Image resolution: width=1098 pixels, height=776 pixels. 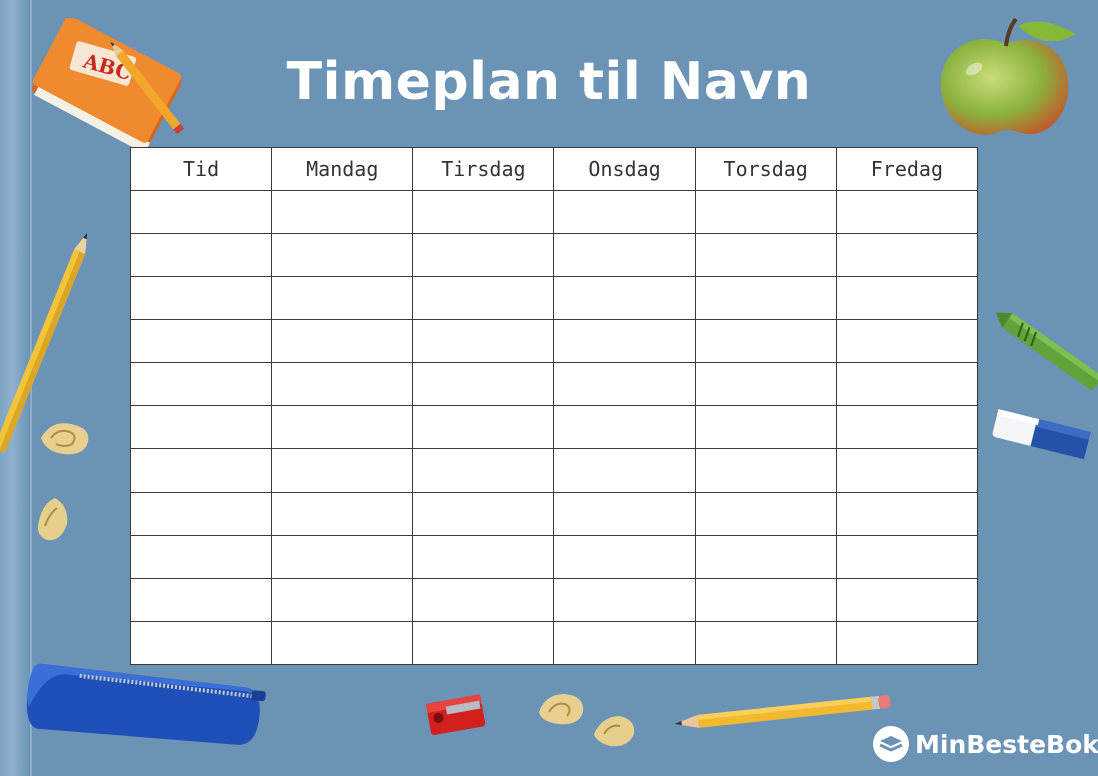 What do you see at coordinates (342, 169) in the screenshot?
I see `column-header-mandag: Mandag` at bounding box center [342, 169].